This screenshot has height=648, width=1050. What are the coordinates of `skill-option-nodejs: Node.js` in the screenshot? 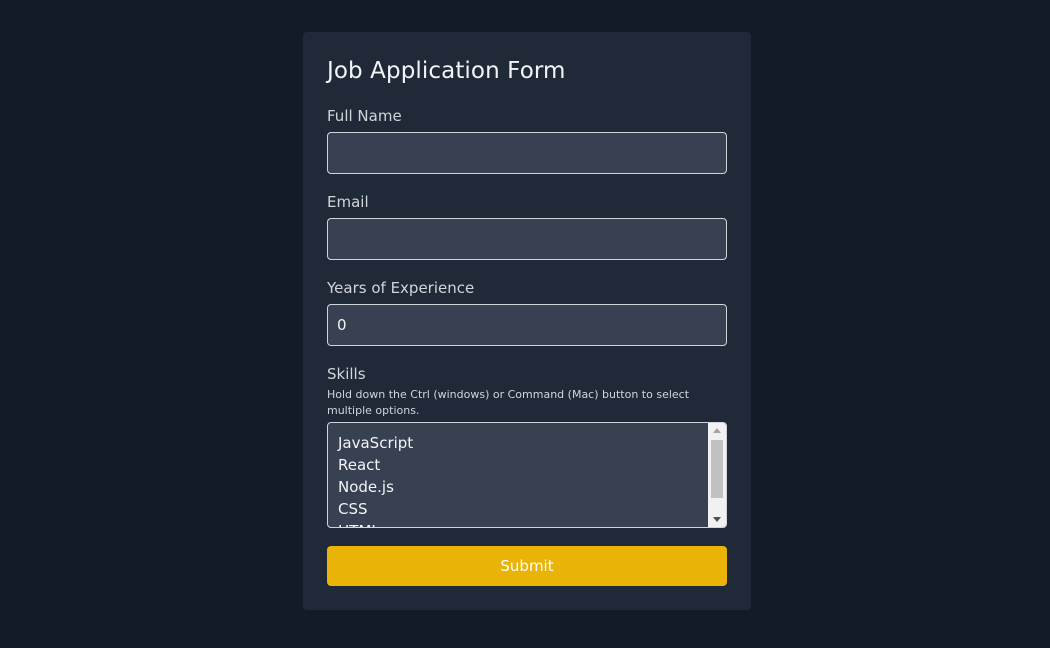 It's located at (522, 487).